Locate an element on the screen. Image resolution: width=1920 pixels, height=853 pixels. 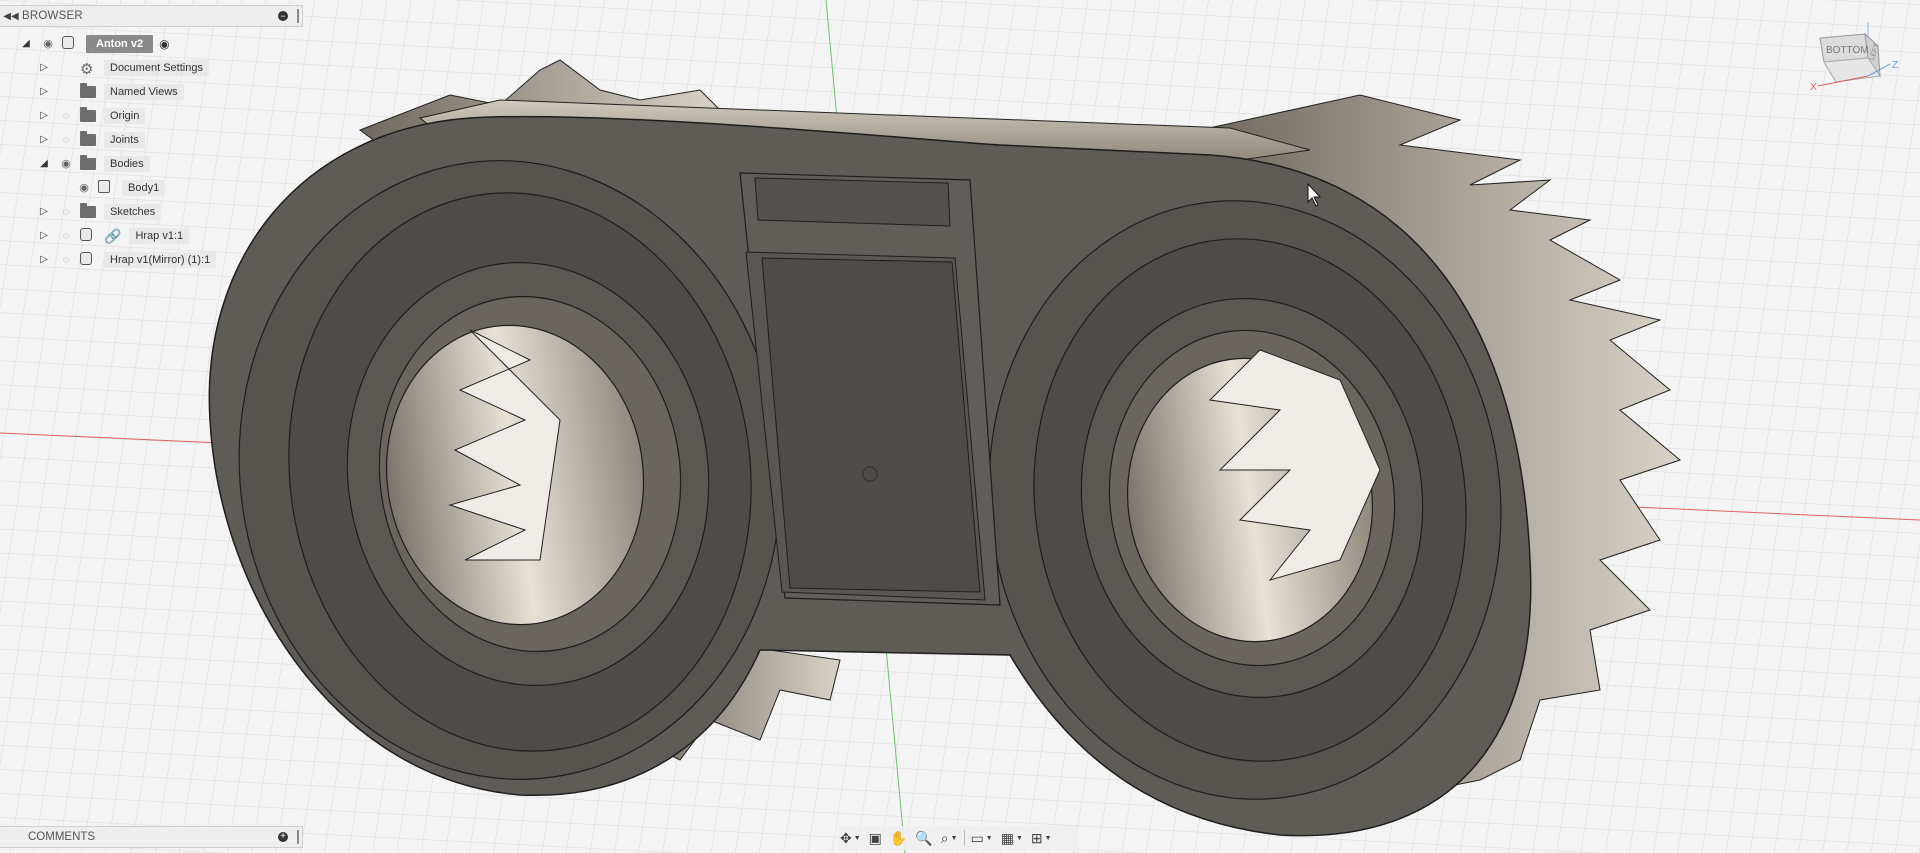
zoom-button: 🔍 is located at coordinates (923, 838).